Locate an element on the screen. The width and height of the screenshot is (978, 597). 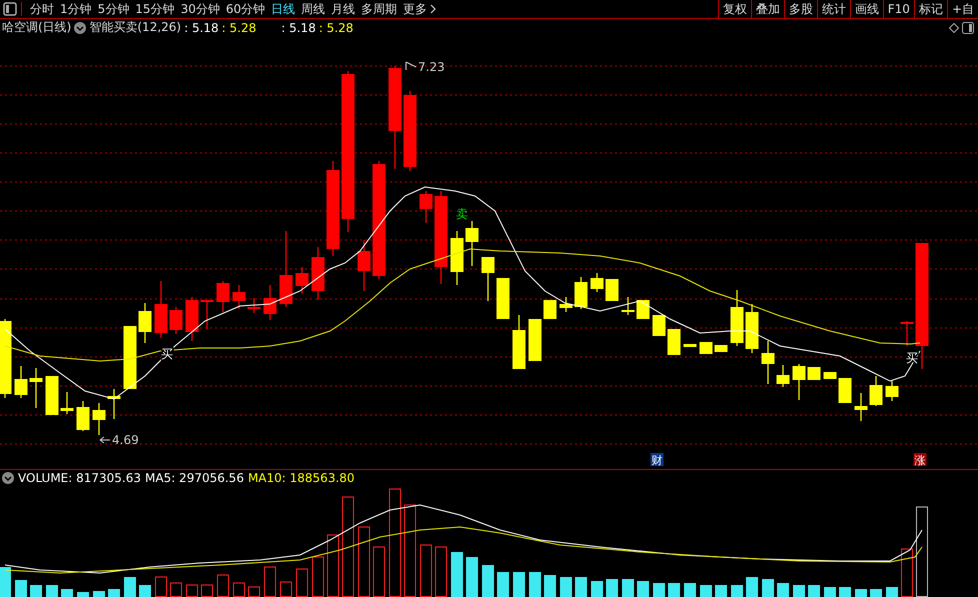
indicator-name: 智能买卖(12,26) is located at coordinates (135, 27).